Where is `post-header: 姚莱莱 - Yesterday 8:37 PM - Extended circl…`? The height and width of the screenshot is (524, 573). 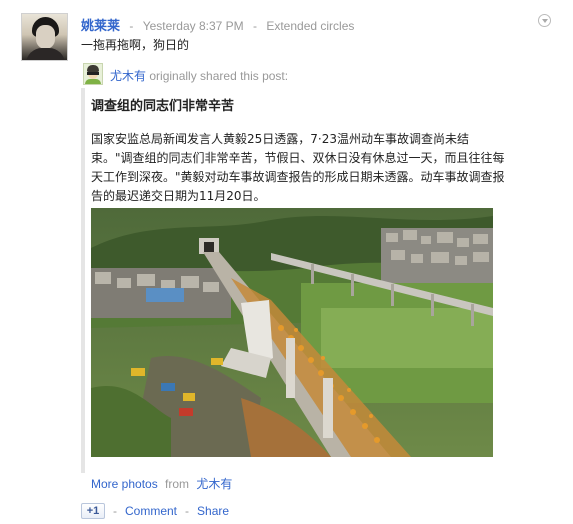
post-header: 姚莱莱 - Yesterday 8:37 PM - Extended circl… is located at coordinates (217, 24).